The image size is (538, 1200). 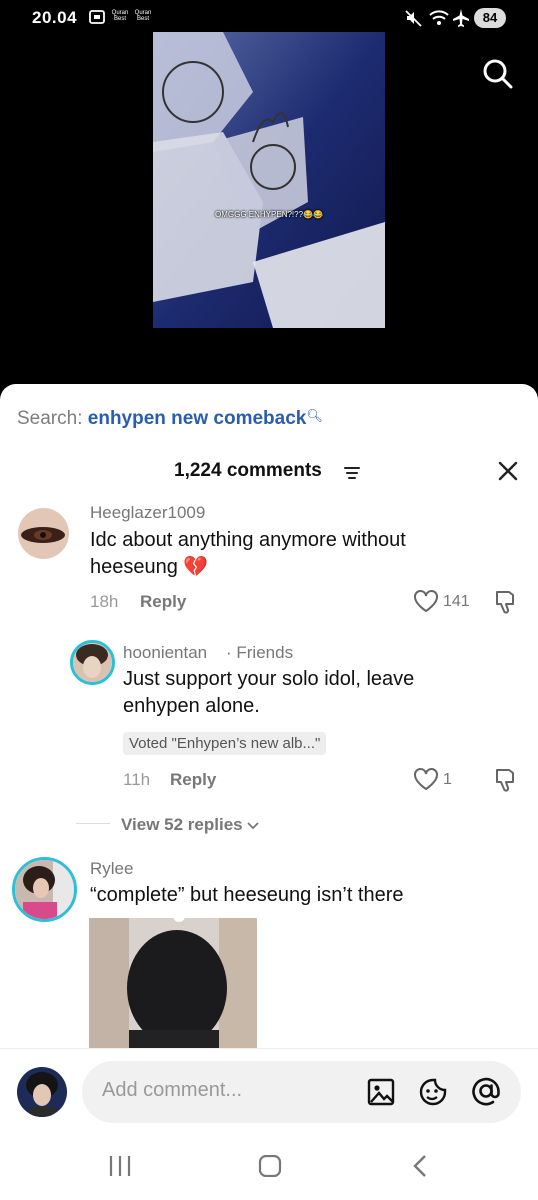 What do you see at coordinates (381, 1094) in the screenshot?
I see `image-icon` at bounding box center [381, 1094].